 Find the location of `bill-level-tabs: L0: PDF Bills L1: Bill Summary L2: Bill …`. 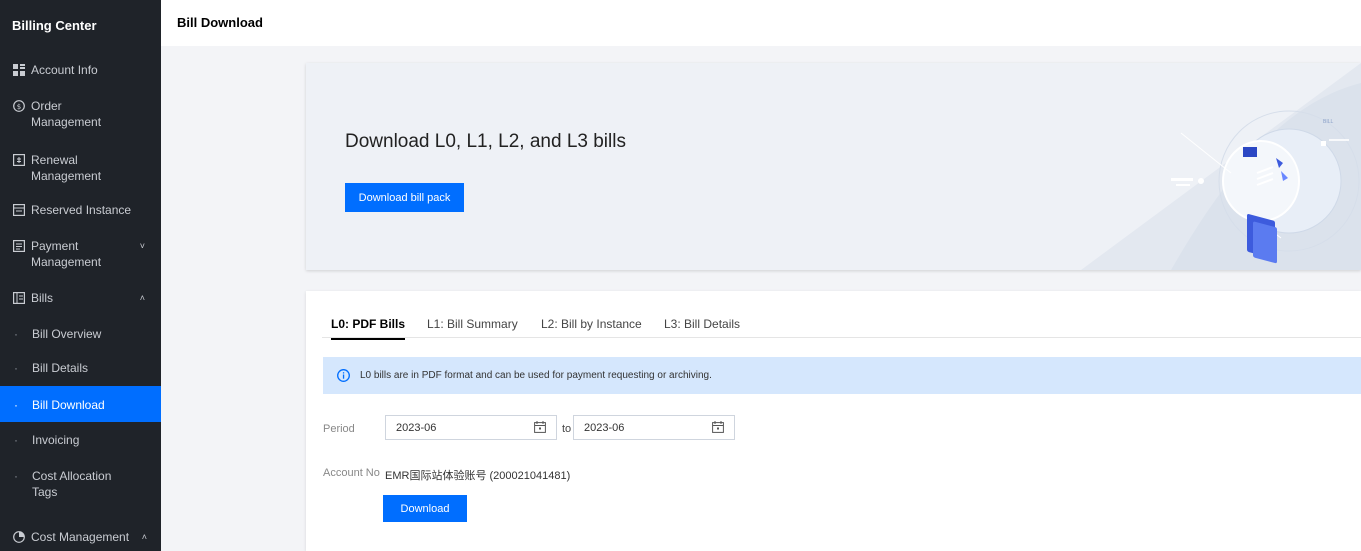

bill-level-tabs: L0: PDF Bills L1: Bill Summary L2: Bill … is located at coordinates (841, 315).